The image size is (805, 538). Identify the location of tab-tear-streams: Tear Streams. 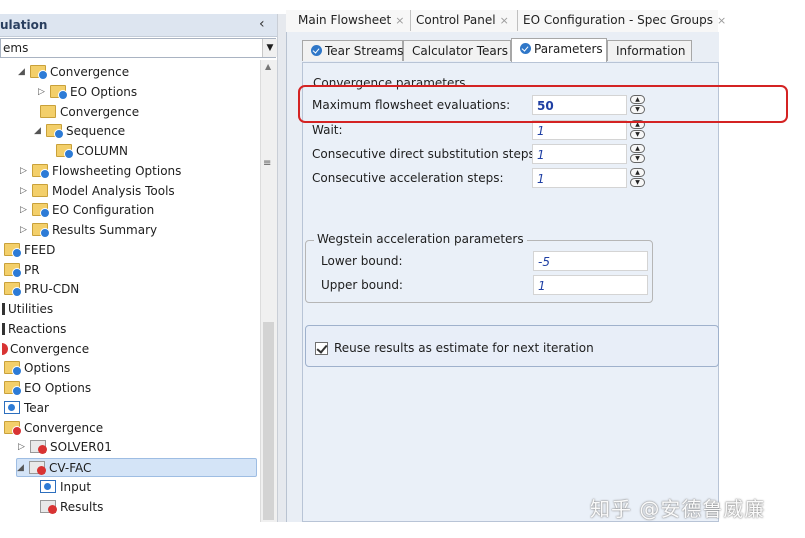
(352, 50).